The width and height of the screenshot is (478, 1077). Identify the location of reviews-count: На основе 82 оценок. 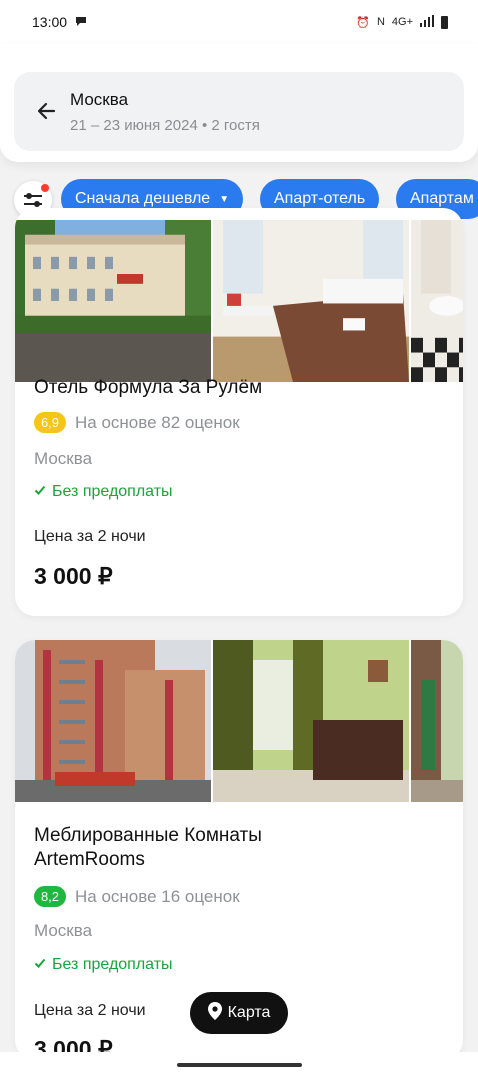
(157, 422).